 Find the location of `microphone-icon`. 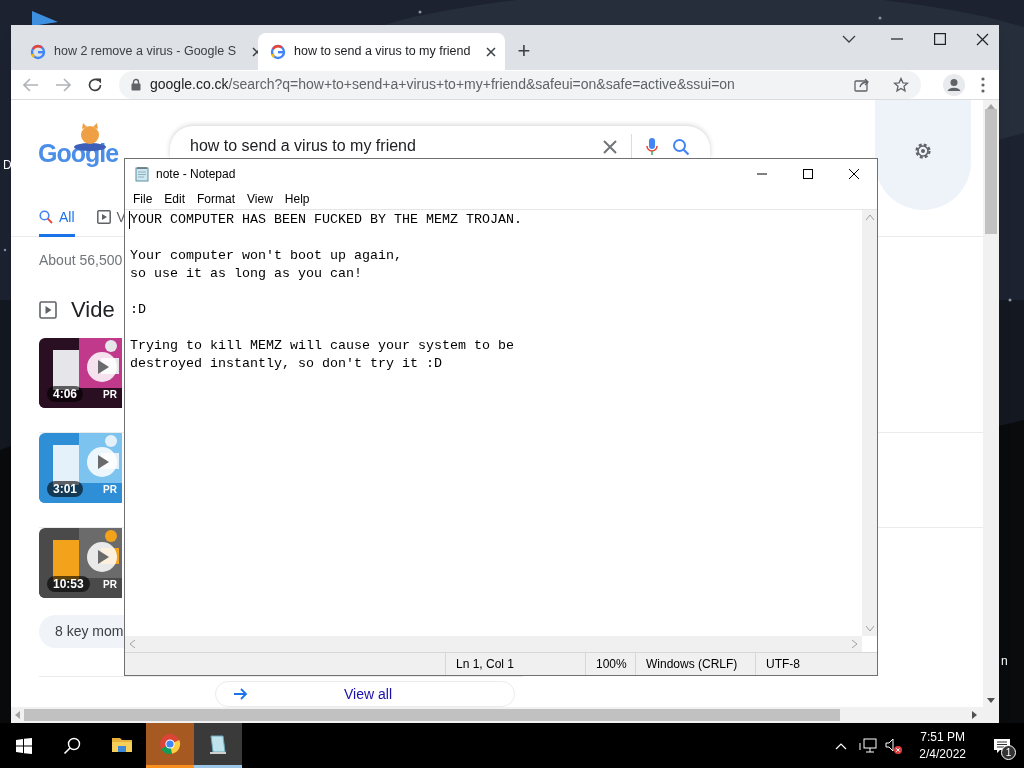

microphone-icon is located at coordinates (652, 147).